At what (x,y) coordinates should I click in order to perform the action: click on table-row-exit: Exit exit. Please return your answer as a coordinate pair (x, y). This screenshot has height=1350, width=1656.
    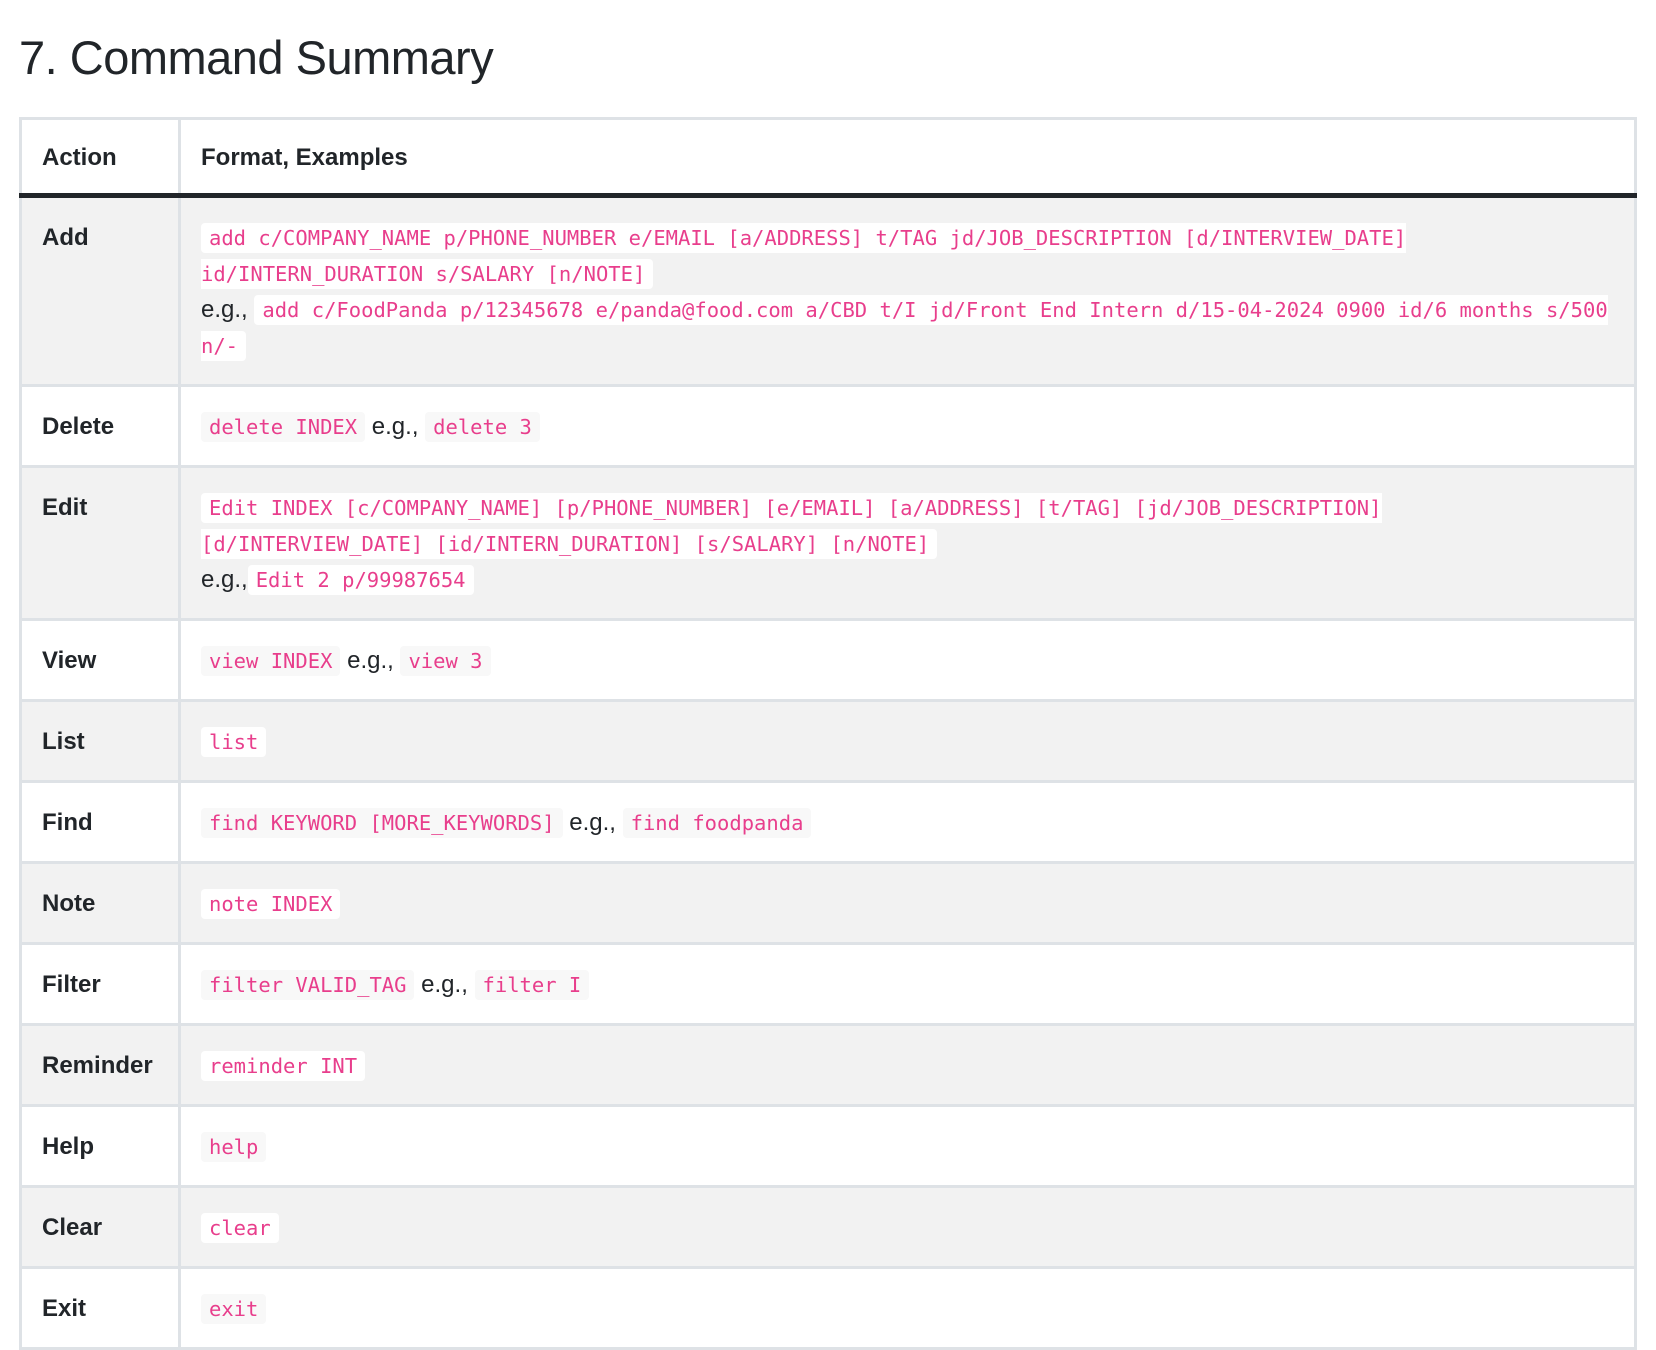
    Looking at the image, I should click on (828, 1308).